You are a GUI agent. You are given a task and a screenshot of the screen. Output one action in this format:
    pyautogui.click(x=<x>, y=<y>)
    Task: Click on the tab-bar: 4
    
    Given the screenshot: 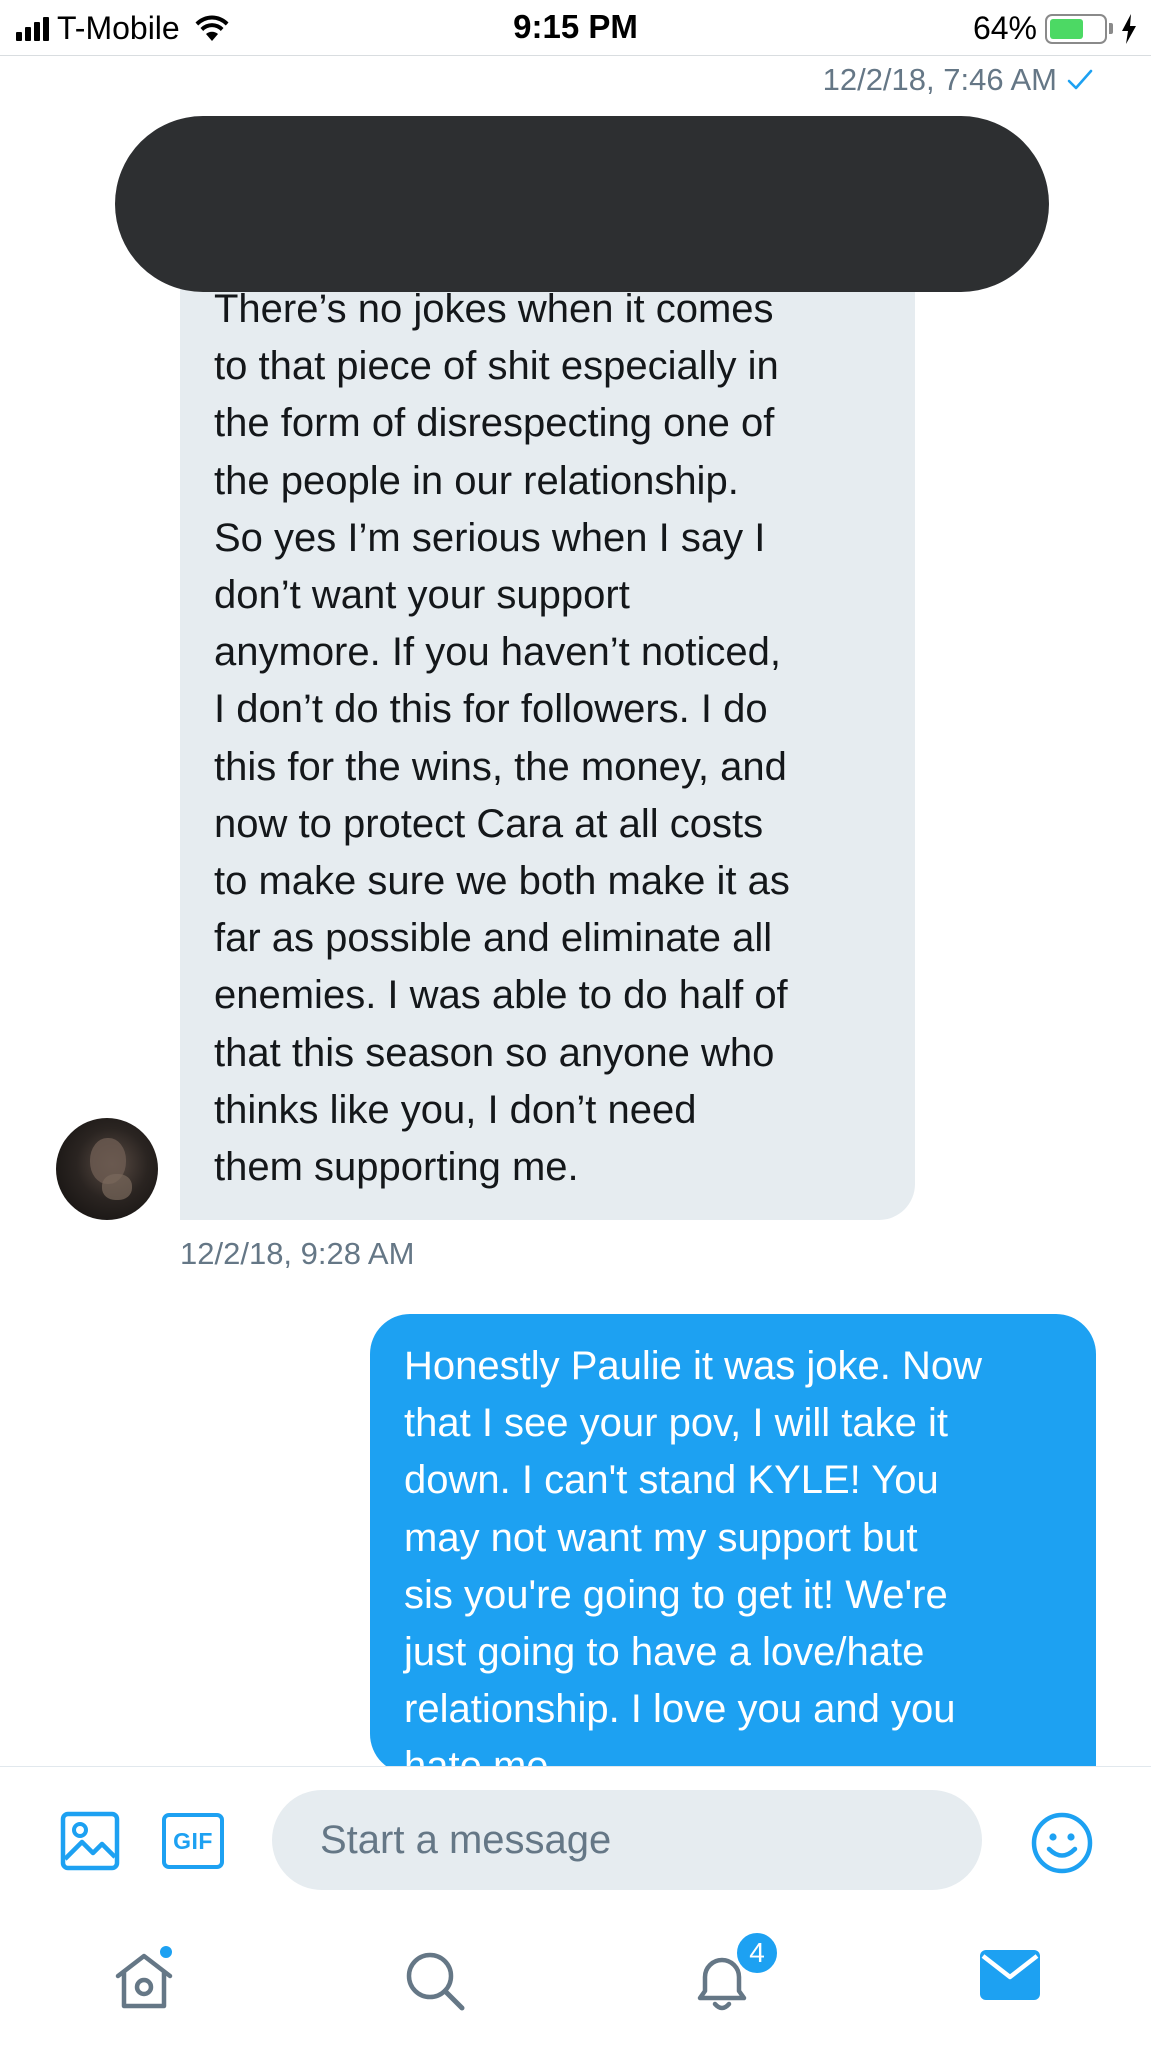 What is the action you would take?
    pyautogui.click(x=575, y=1981)
    